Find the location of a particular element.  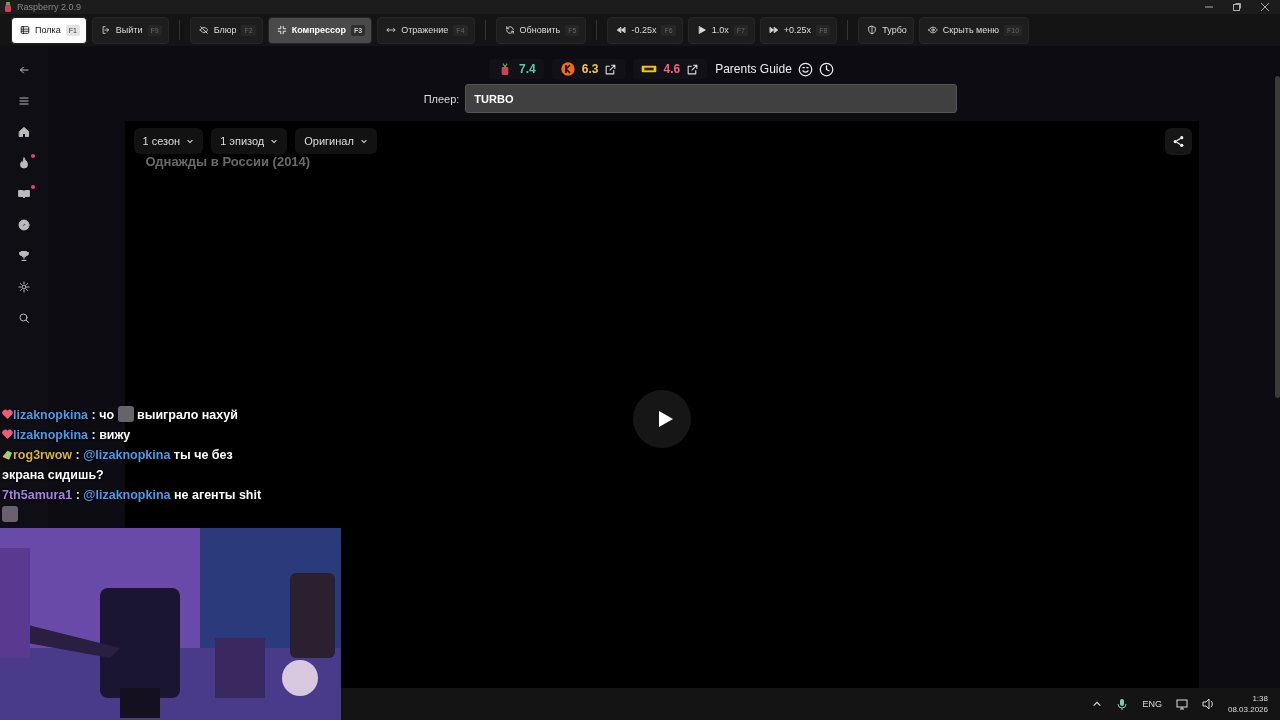

toolbar-button: Турбо is located at coordinates (886, 30).